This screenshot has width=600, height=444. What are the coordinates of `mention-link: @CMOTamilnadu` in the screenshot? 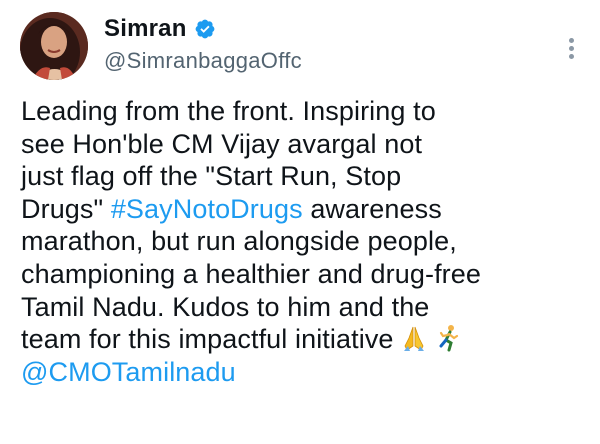 It's located at (303, 372).